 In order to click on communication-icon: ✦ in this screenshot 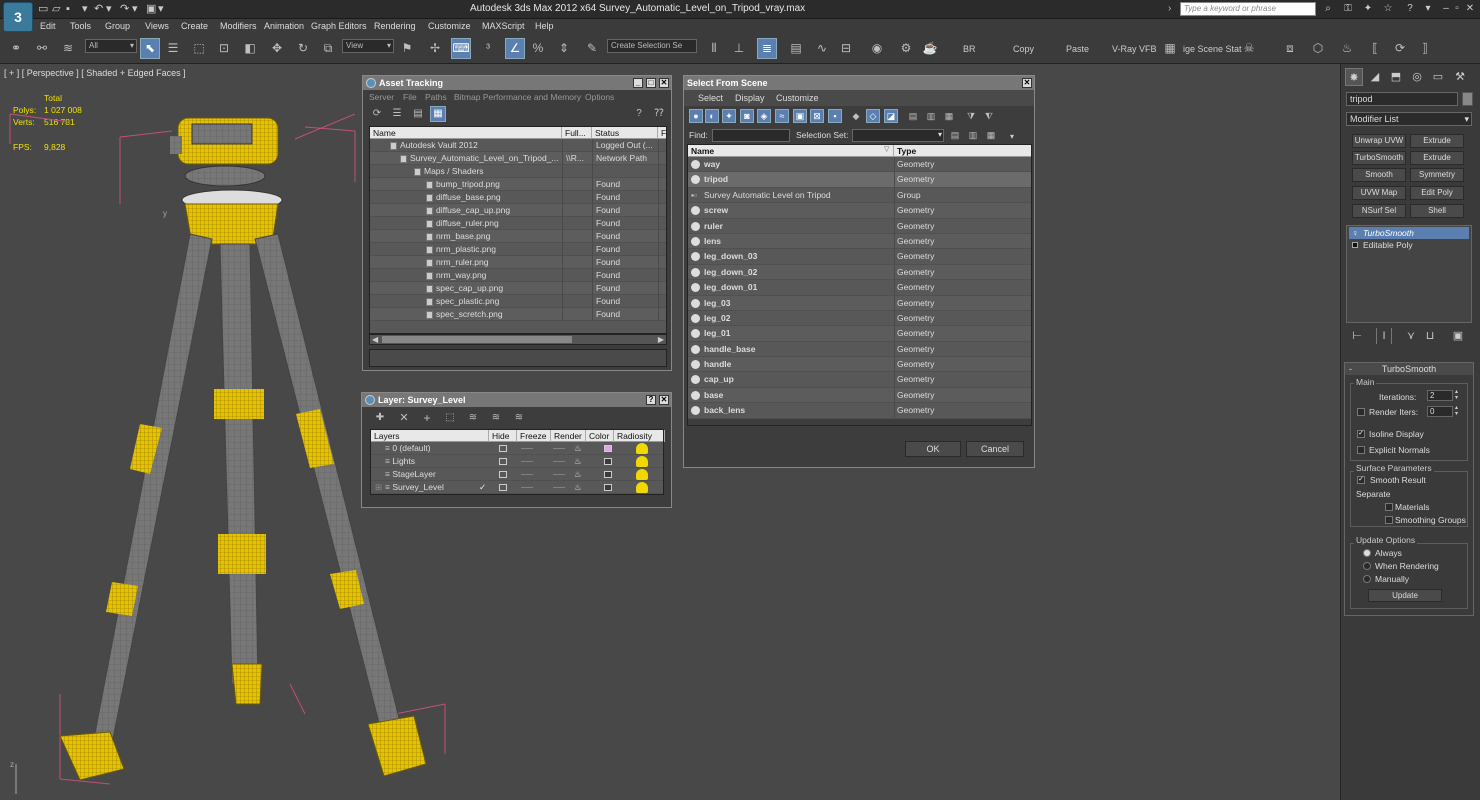, I will do `click(1368, 9)`.